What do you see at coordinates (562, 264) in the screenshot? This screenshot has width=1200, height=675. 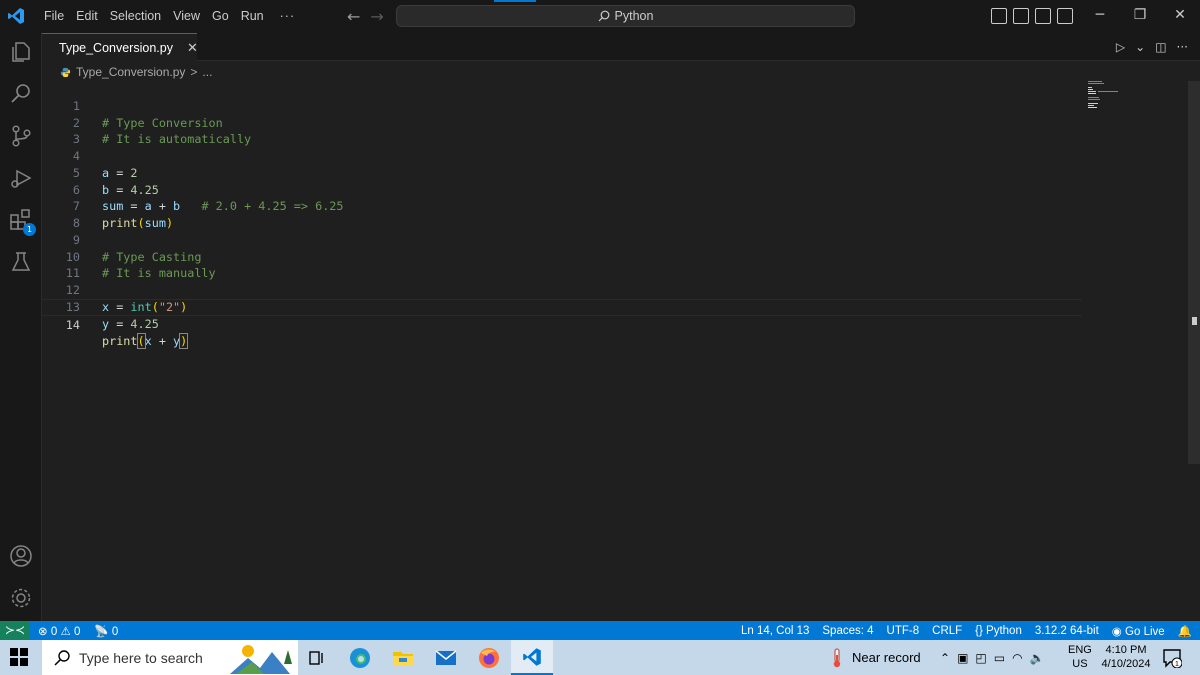 I see `code-line: 11` at bounding box center [562, 264].